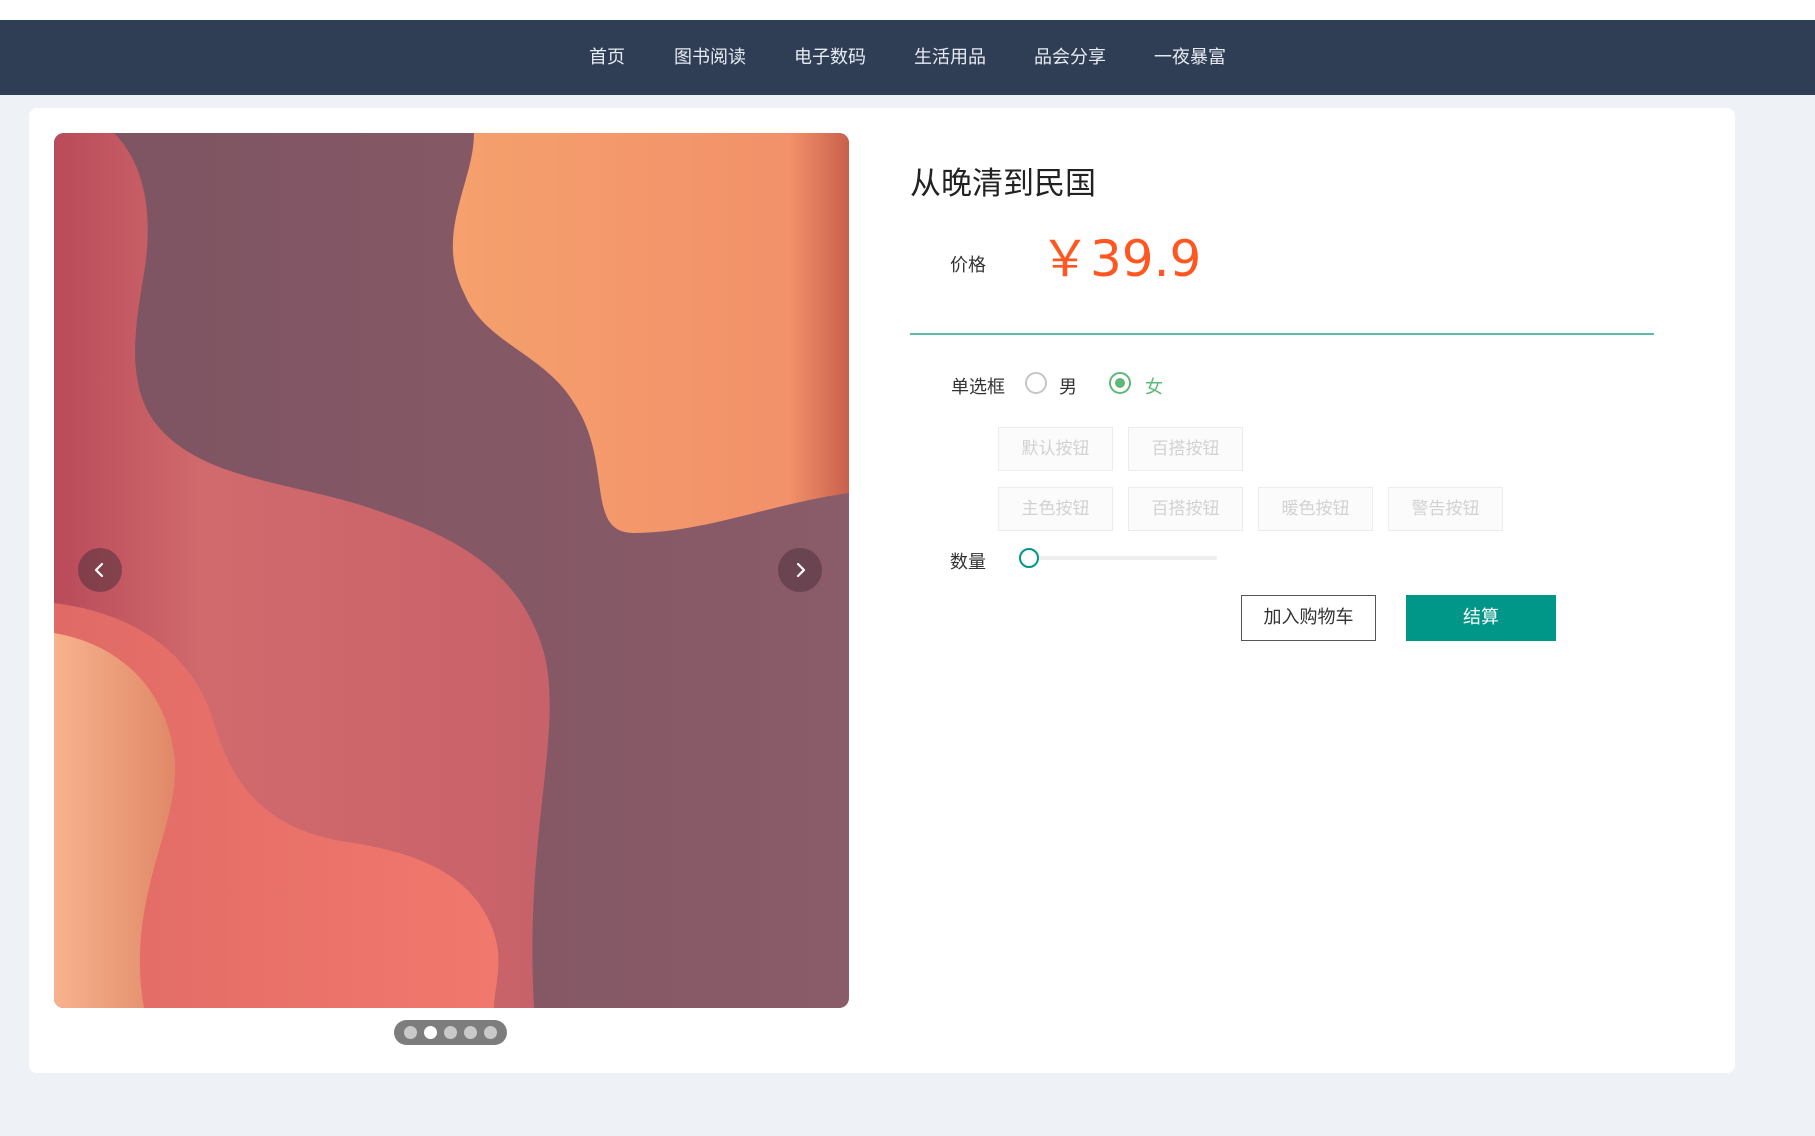  I want to click on neutral-button-2: 百搭按钮, so click(1185, 509).